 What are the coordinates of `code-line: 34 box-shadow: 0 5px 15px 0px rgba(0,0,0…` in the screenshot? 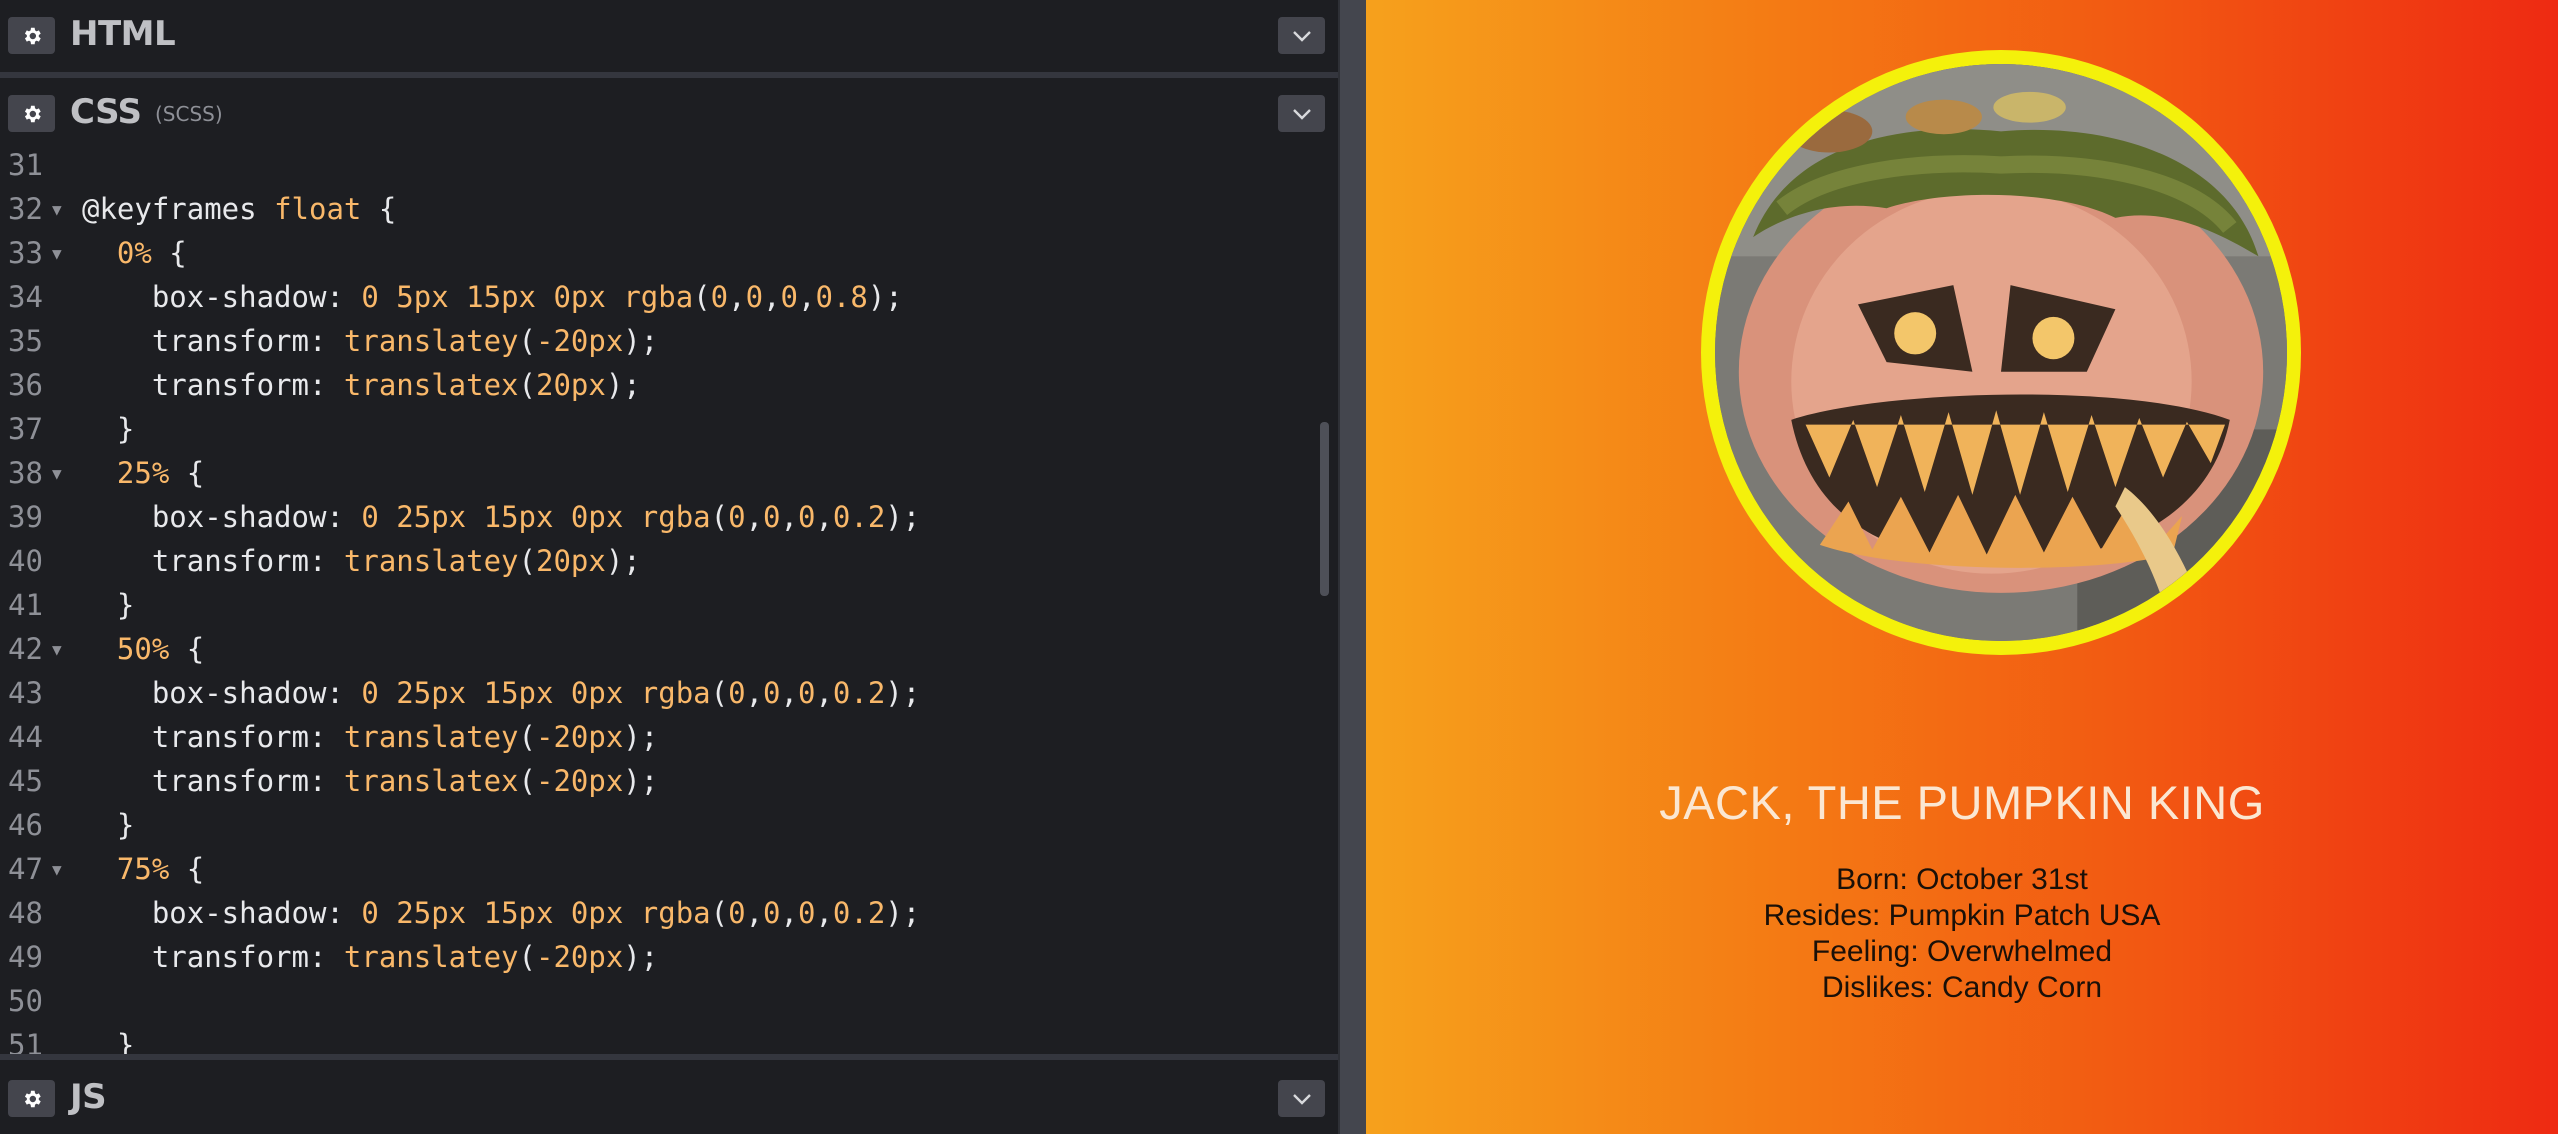 It's located at (655, 297).